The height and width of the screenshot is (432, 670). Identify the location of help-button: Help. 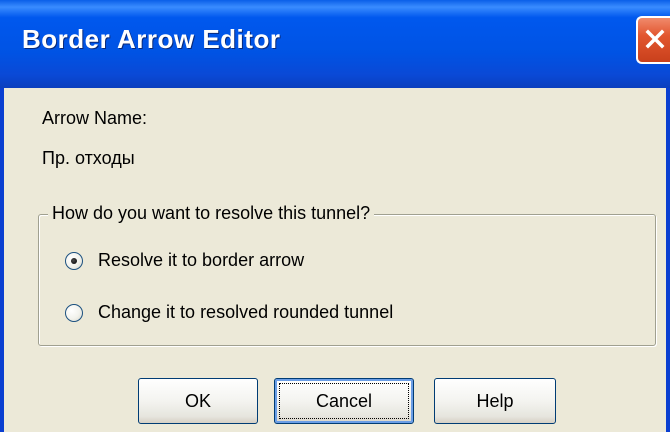
(495, 401).